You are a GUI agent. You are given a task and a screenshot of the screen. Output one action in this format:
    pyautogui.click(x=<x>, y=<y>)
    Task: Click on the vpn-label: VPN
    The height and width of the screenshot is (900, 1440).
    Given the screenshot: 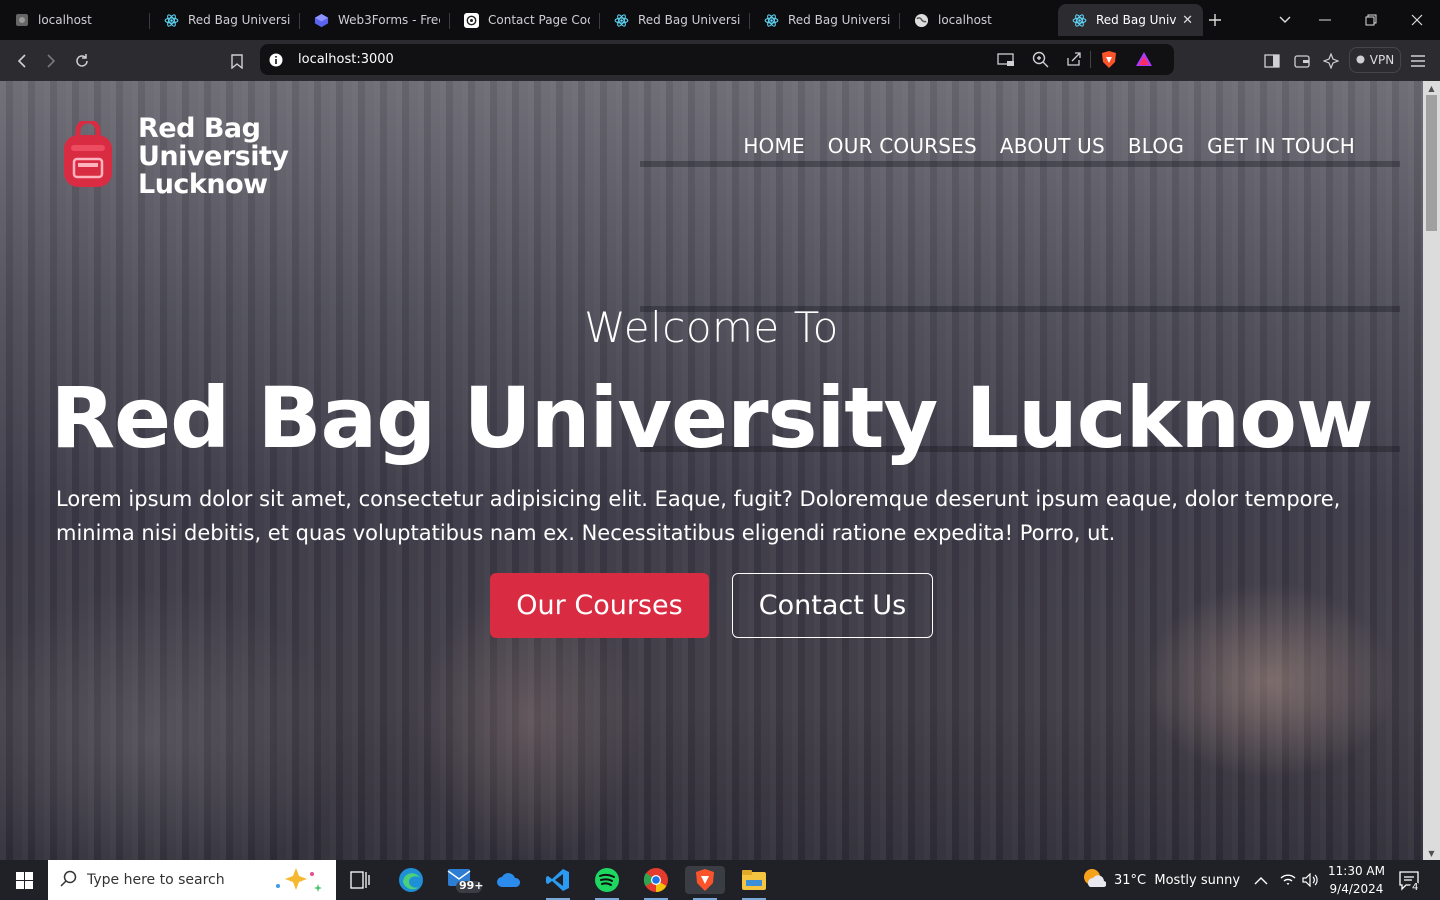 What is the action you would take?
    pyautogui.click(x=1382, y=60)
    